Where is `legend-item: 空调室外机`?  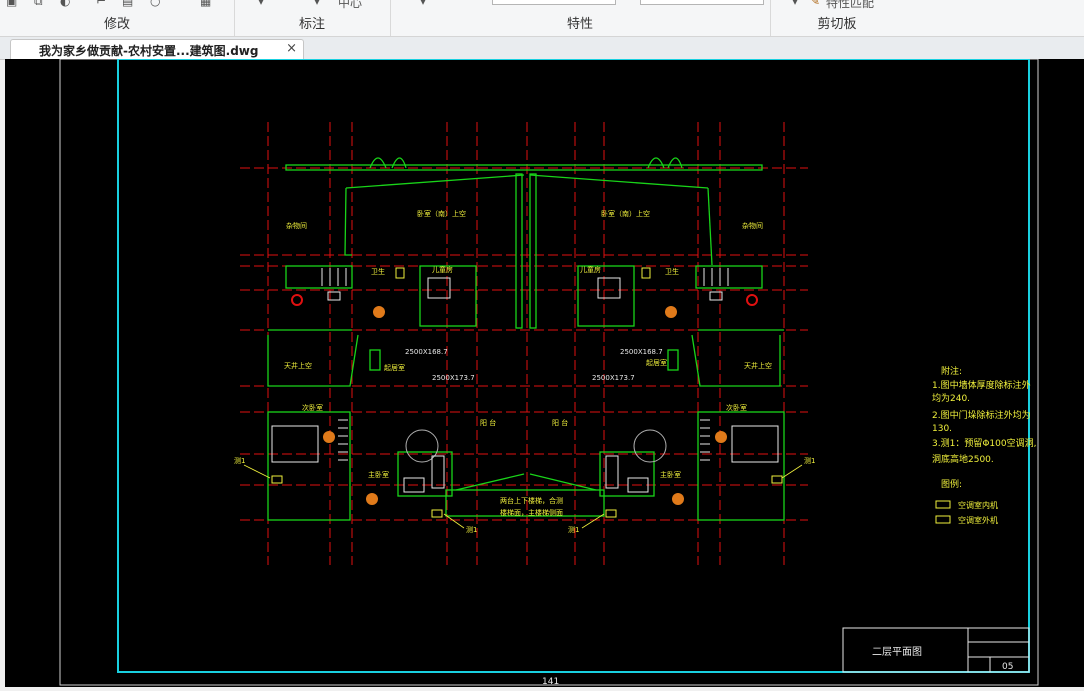
legend-item: 空调室外机 is located at coordinates (978, 520).